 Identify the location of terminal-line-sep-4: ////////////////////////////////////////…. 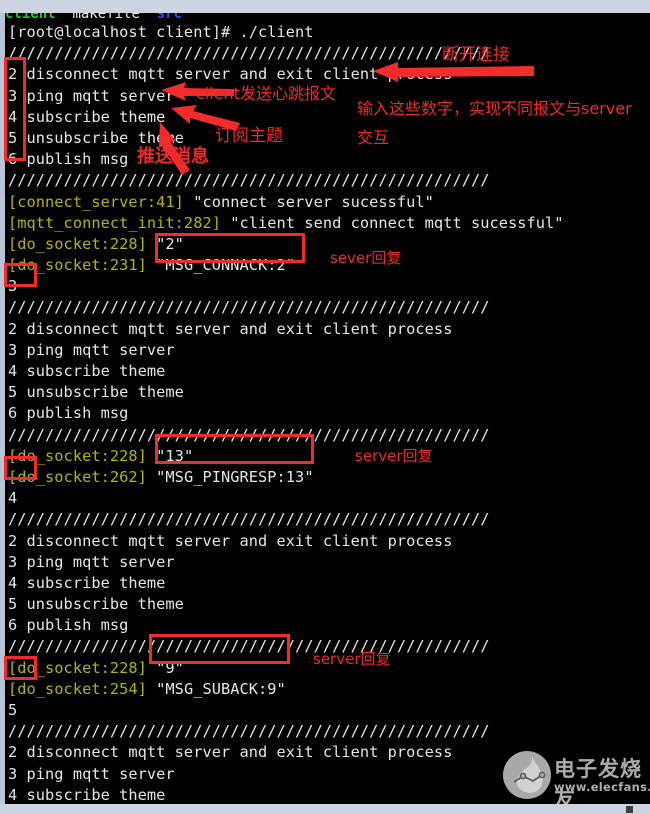
(249, 434).